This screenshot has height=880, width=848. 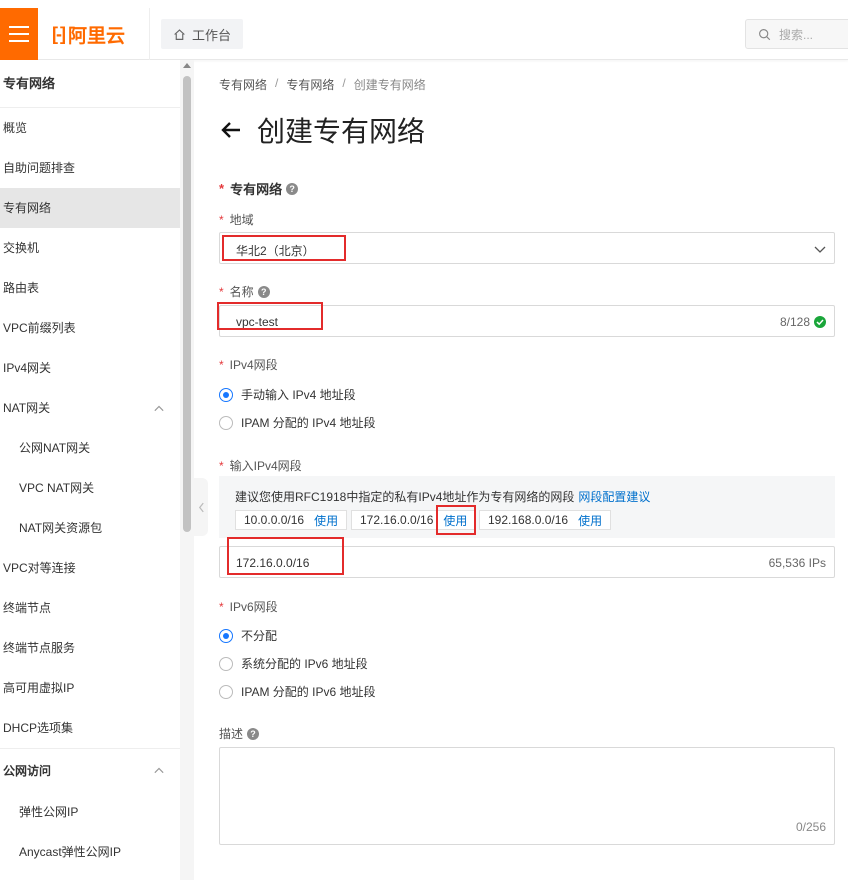 I want to click on sidebar-collapse-button, so click(x=201, y=507).